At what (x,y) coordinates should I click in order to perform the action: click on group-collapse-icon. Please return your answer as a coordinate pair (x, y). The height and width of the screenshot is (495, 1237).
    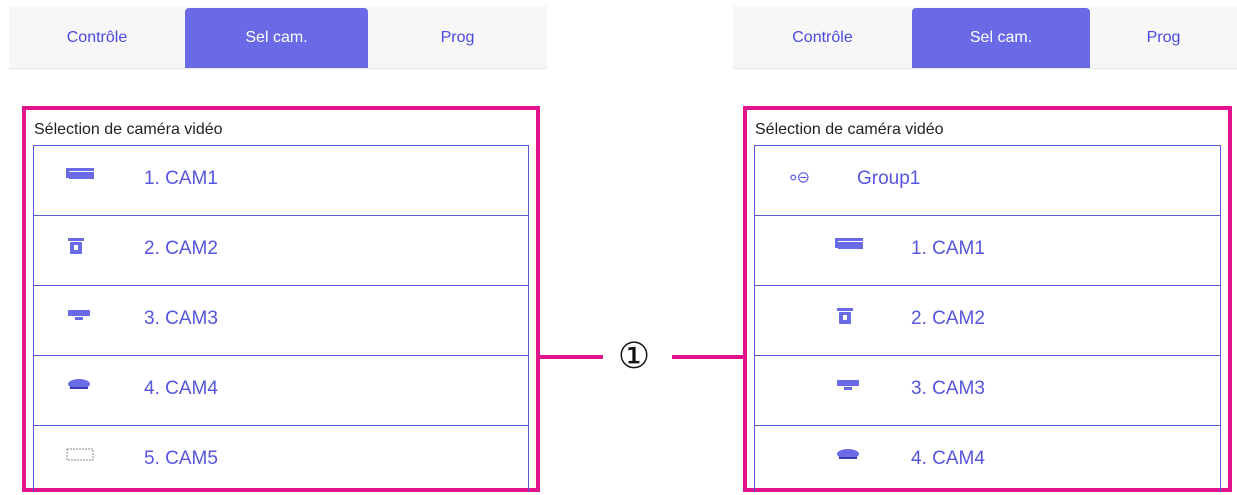
    Looking at the image, I should click on (799, 177).